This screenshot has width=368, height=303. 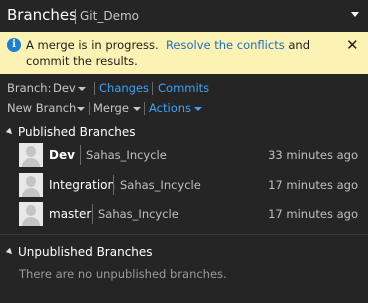 I want to click on section-title: Published Branches, so click(x=77, y=132).